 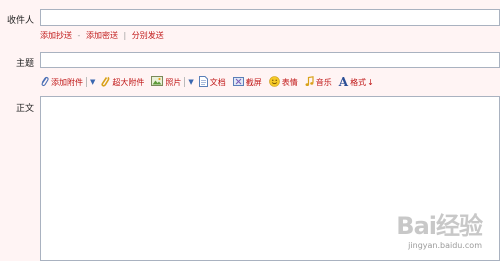 What do you see at coordinates (323, 82) in the screenshot?
I see `music-label: 音乐` at bounding box center [323, 82].